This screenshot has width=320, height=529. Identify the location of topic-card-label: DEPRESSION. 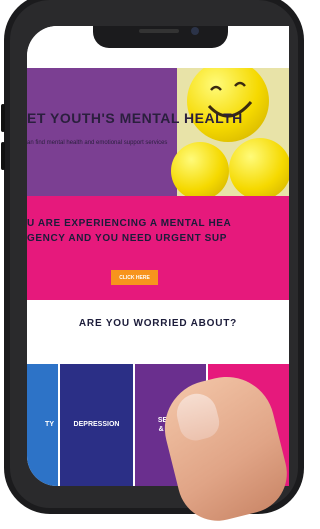
(96, 425).